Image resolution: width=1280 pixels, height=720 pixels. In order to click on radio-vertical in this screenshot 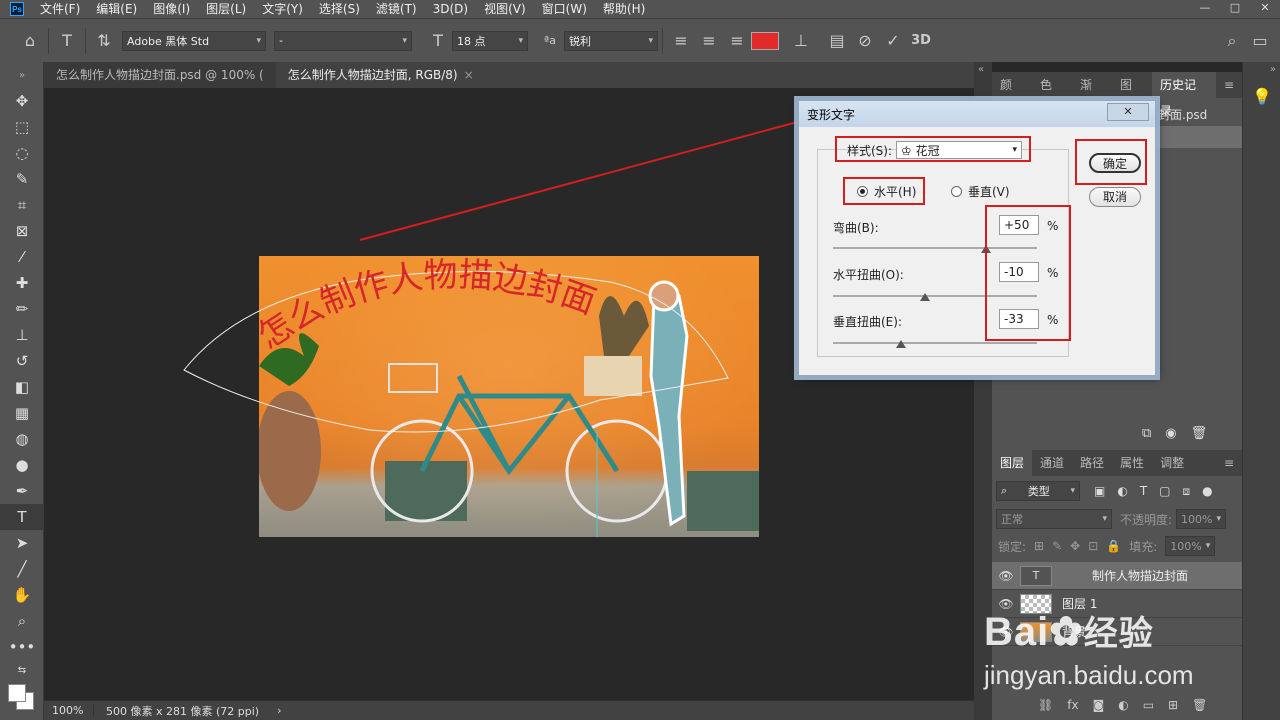, I will do `click(956, 191)`.